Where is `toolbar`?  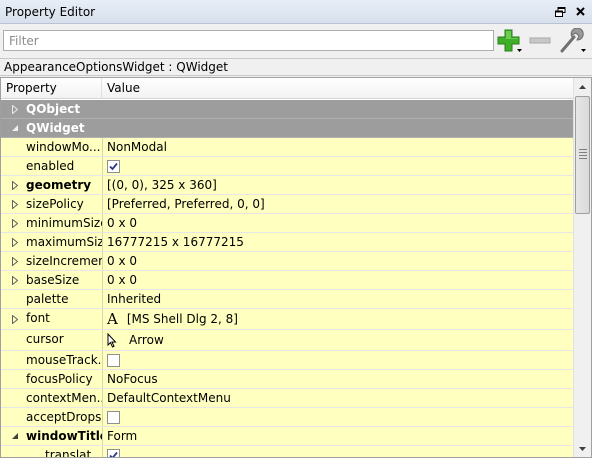 toolbar is located at coordinates (296, 41).